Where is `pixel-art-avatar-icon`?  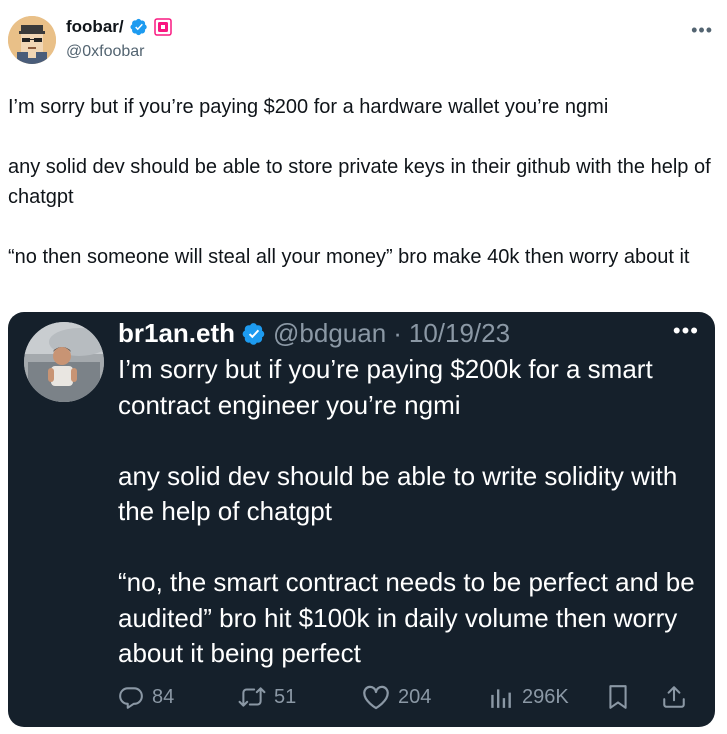
pixel-art-avatar-icon is located at coordinates (32, 40).